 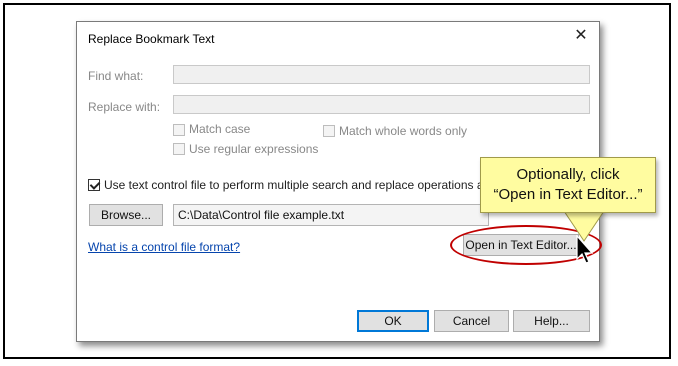 I want to click on use-control-file-checkbox, so click(x=94, y=185).